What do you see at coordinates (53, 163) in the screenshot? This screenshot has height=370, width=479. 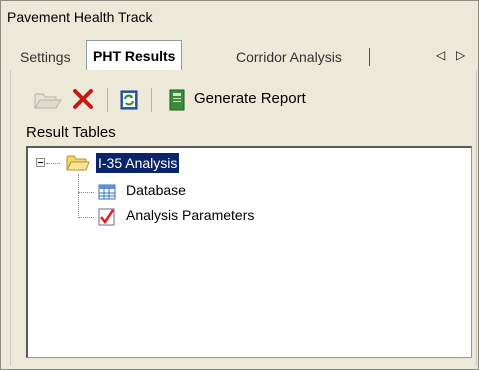 I see `tree-connector` at bounding box center [53, 163].